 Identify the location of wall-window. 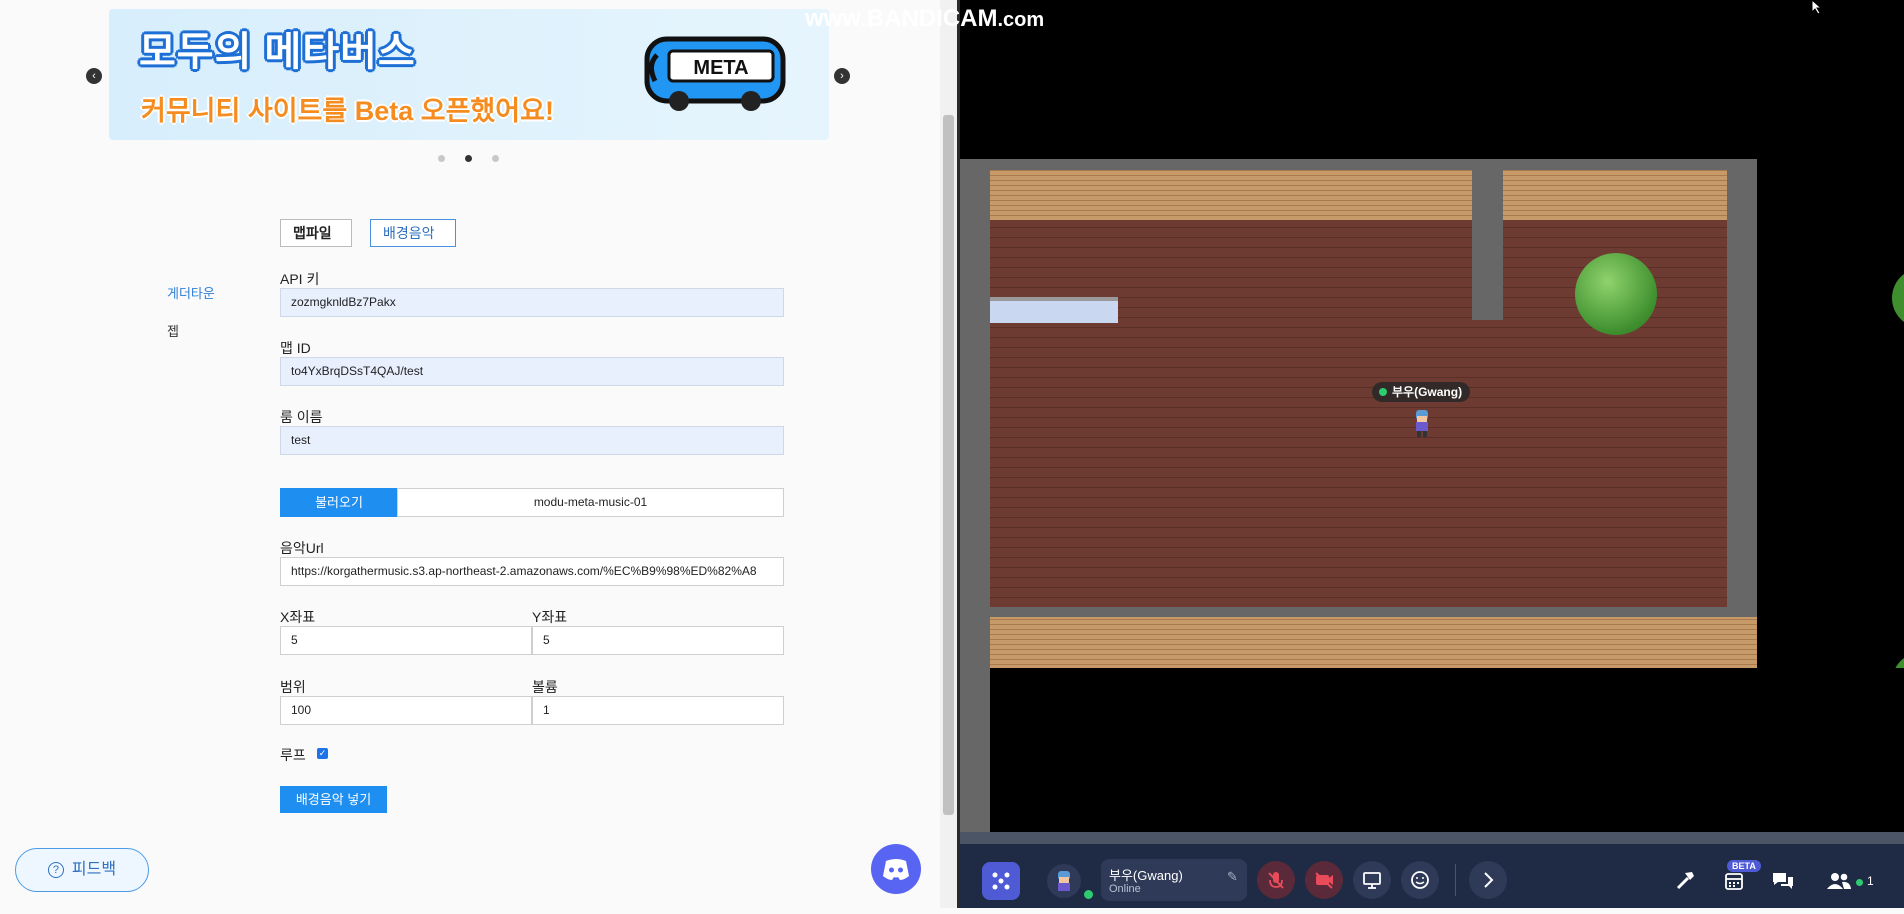
(1054, 310).